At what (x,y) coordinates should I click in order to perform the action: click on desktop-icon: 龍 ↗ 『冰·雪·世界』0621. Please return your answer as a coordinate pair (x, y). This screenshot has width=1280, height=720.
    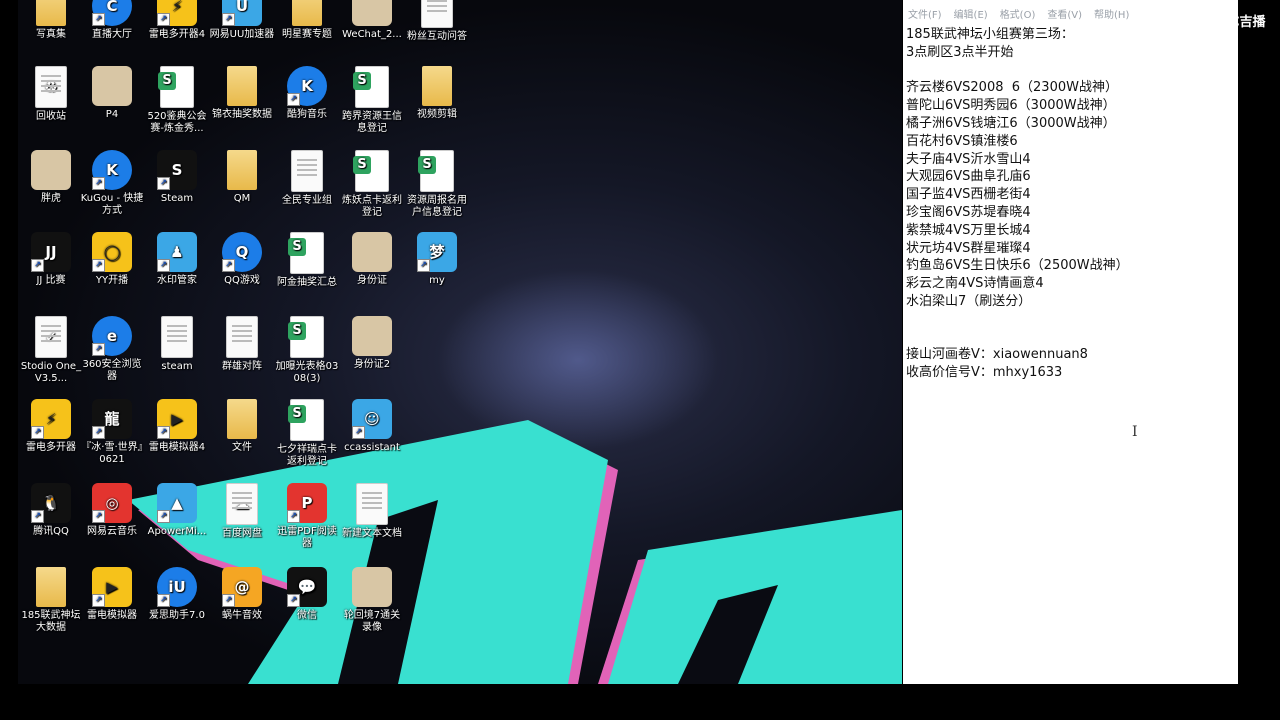
    Looking at the image, I should click on (112, 432).